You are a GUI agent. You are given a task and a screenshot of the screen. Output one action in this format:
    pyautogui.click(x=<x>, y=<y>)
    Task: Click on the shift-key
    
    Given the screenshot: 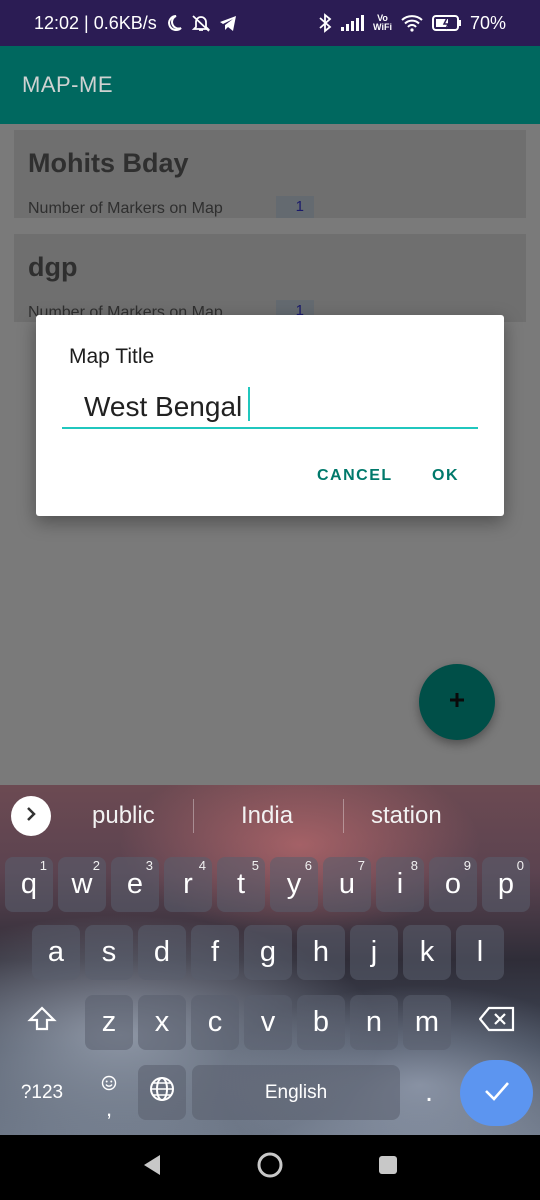 What is the action you would take?
    pyautogui.click(x=42, y=1022)
    